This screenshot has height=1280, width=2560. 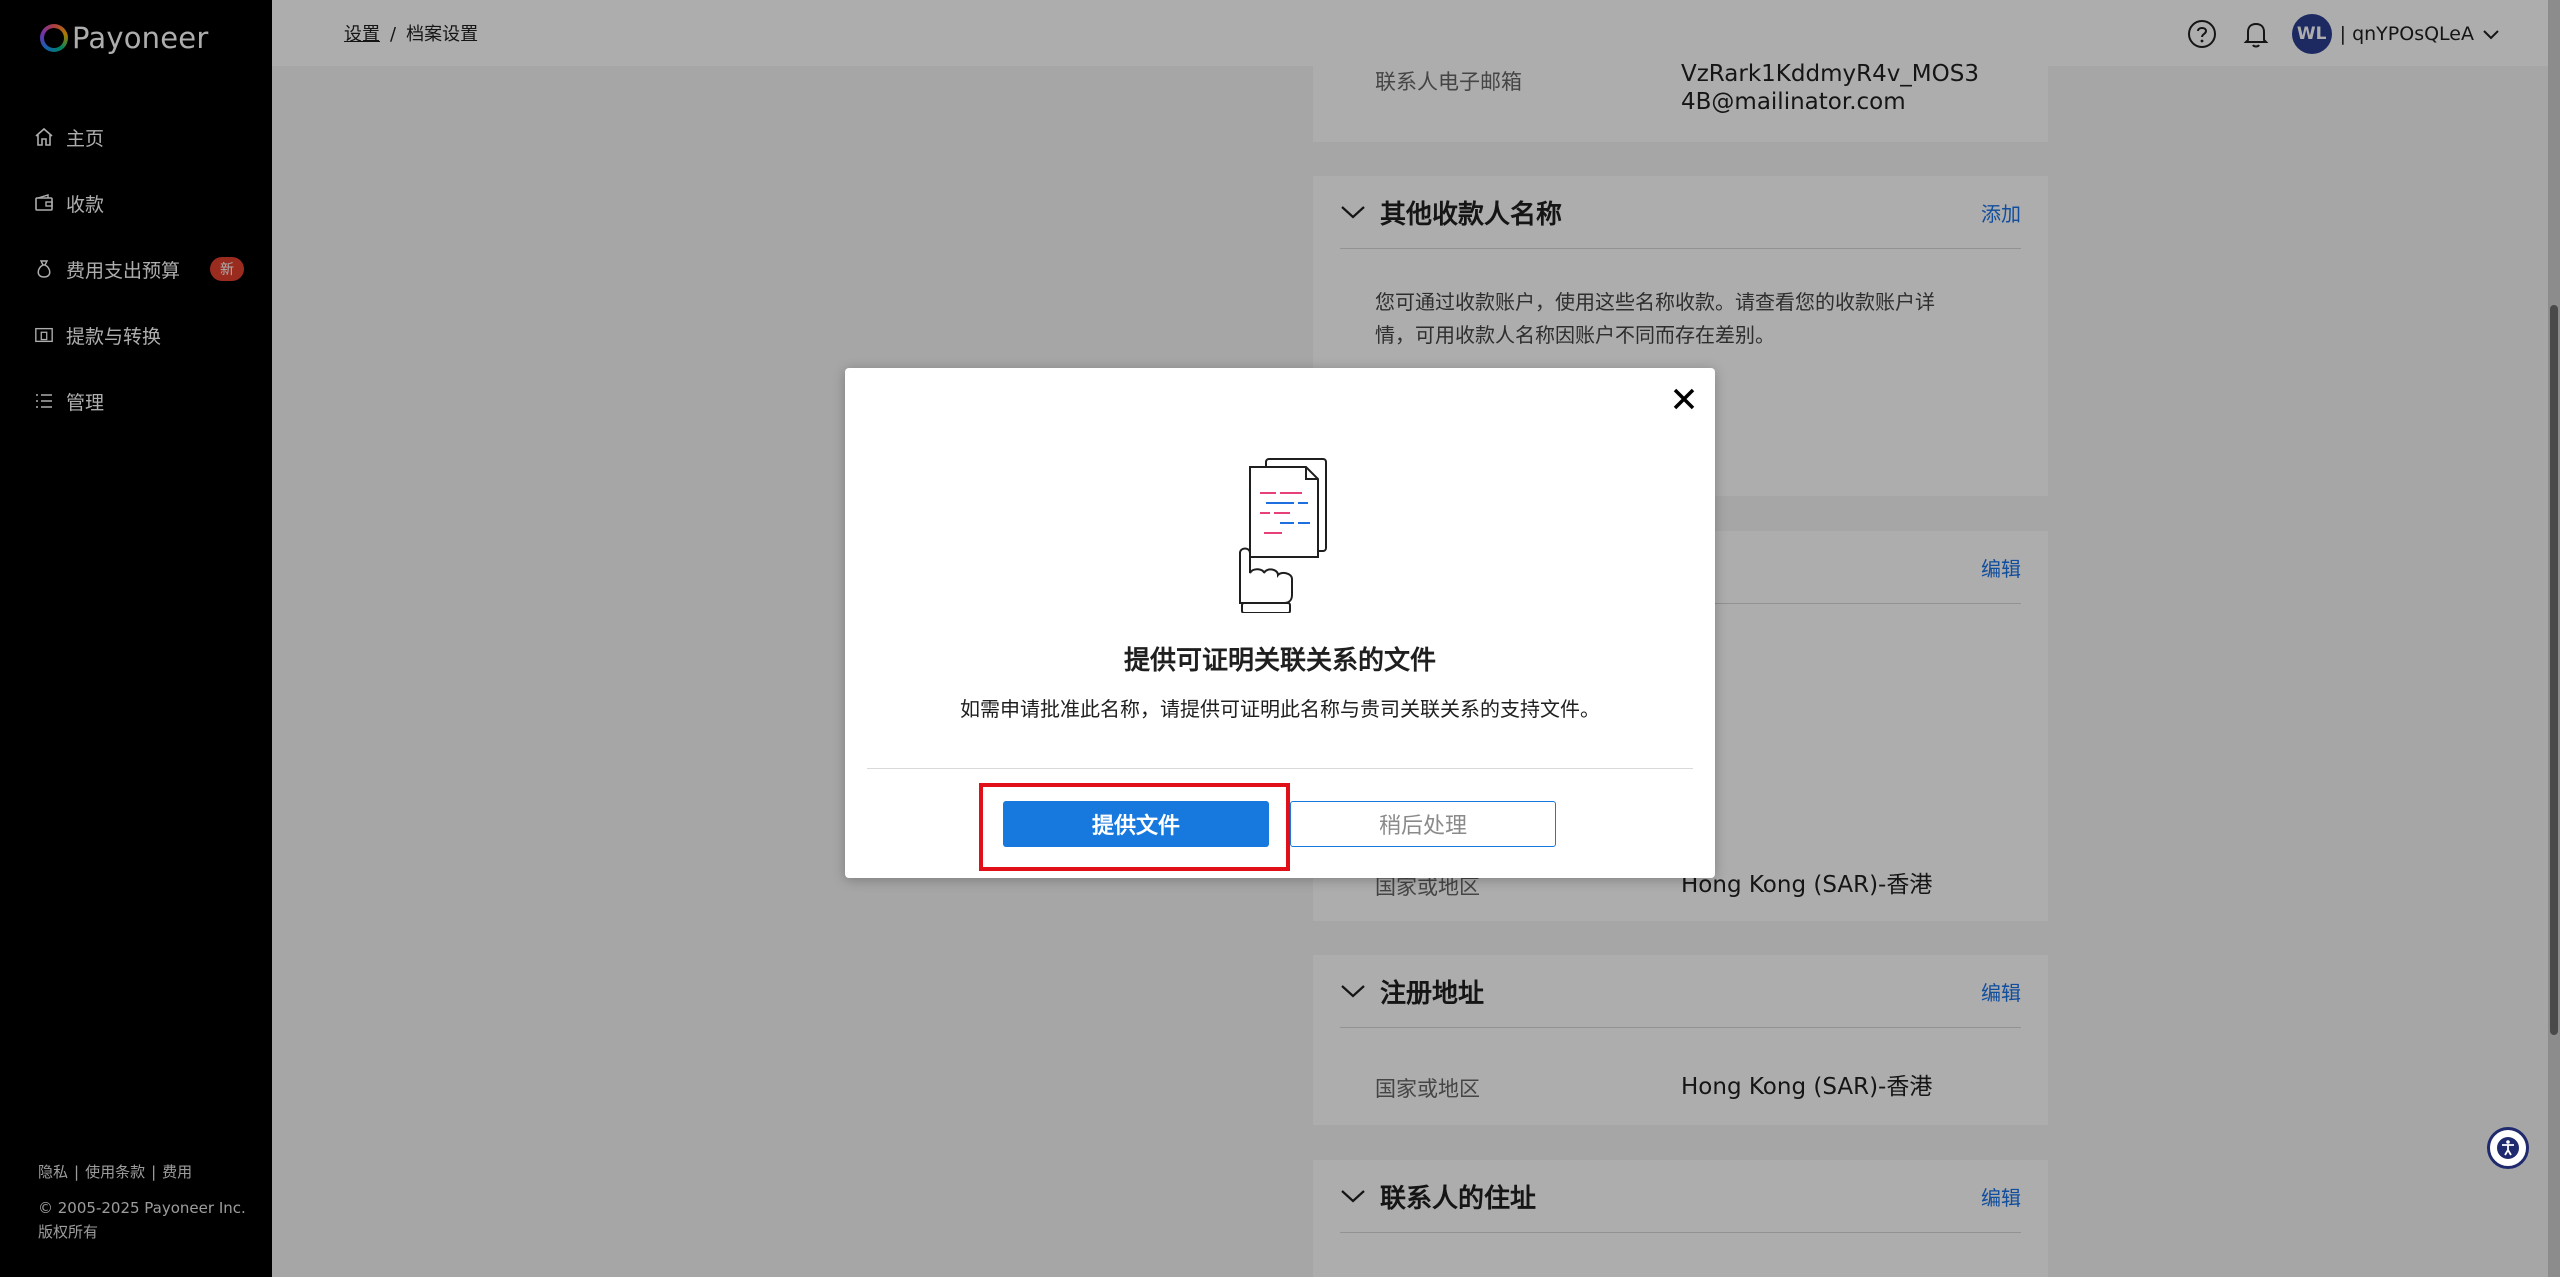 What do you see at coordinates (1279, 661) in the screenshot?
I see `modal-title: 提供可证明关联关系的文件` at bounding box center [1279, 661].